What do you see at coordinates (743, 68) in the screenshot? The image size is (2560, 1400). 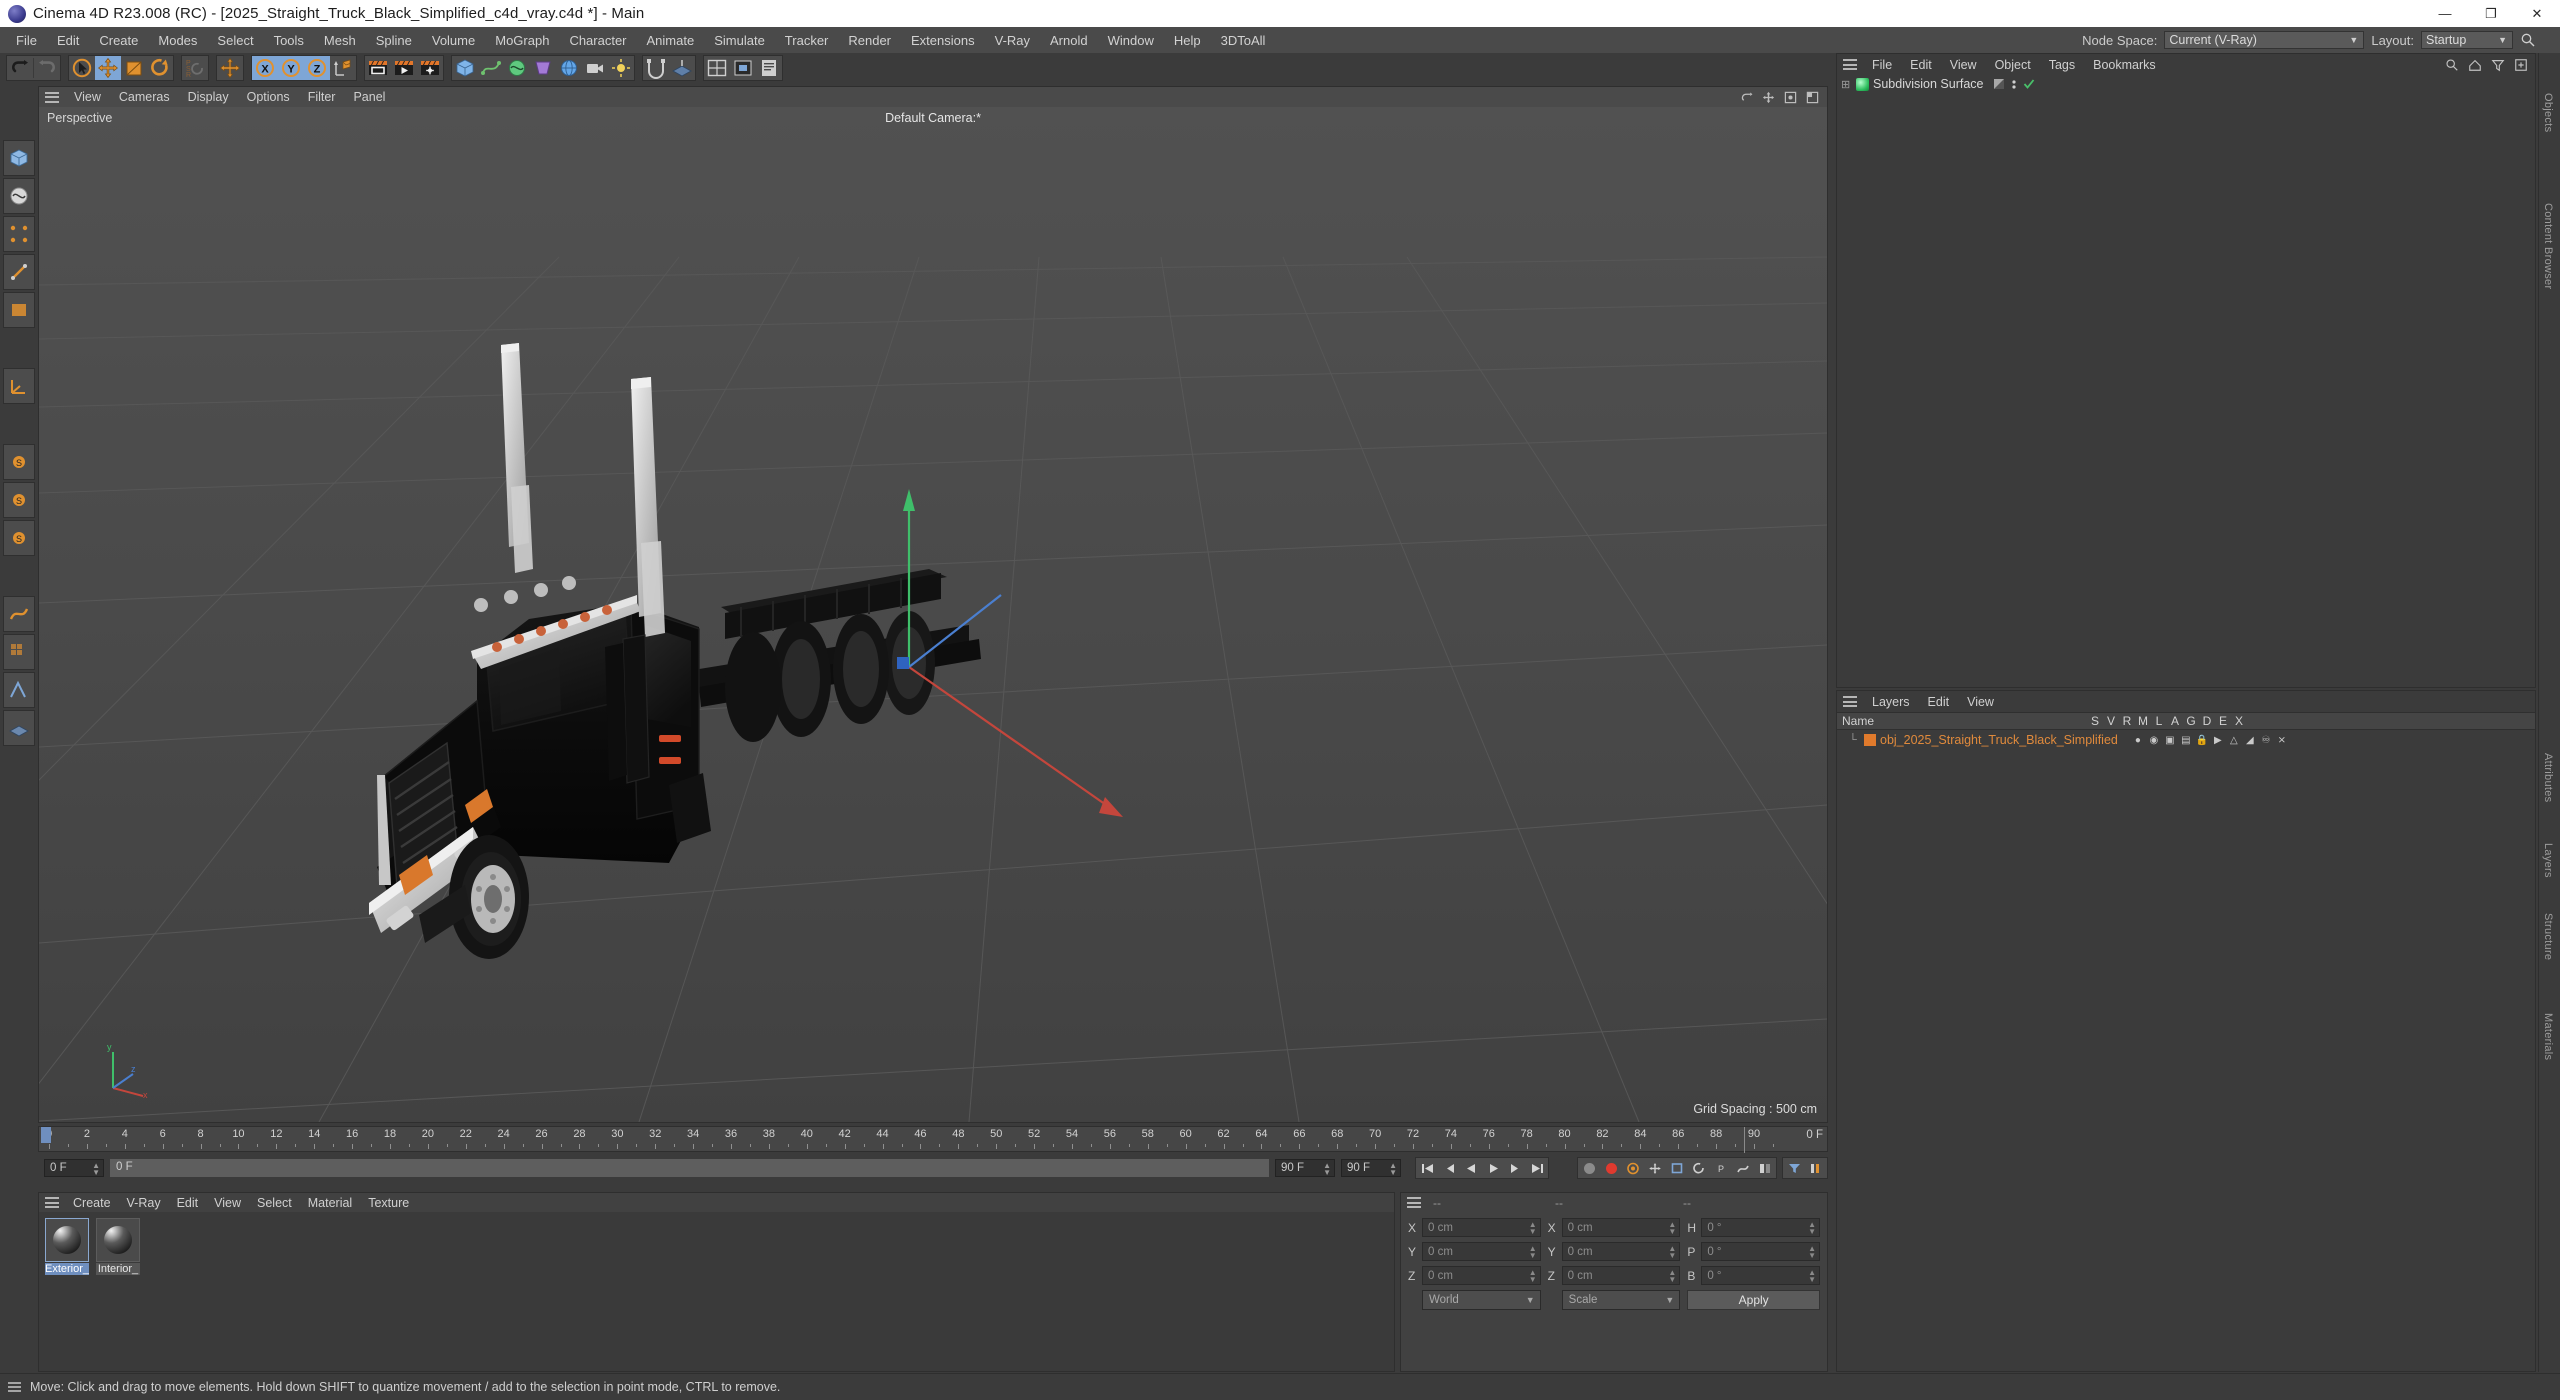 I see `render-region-button` at bounding box center [743, 68].